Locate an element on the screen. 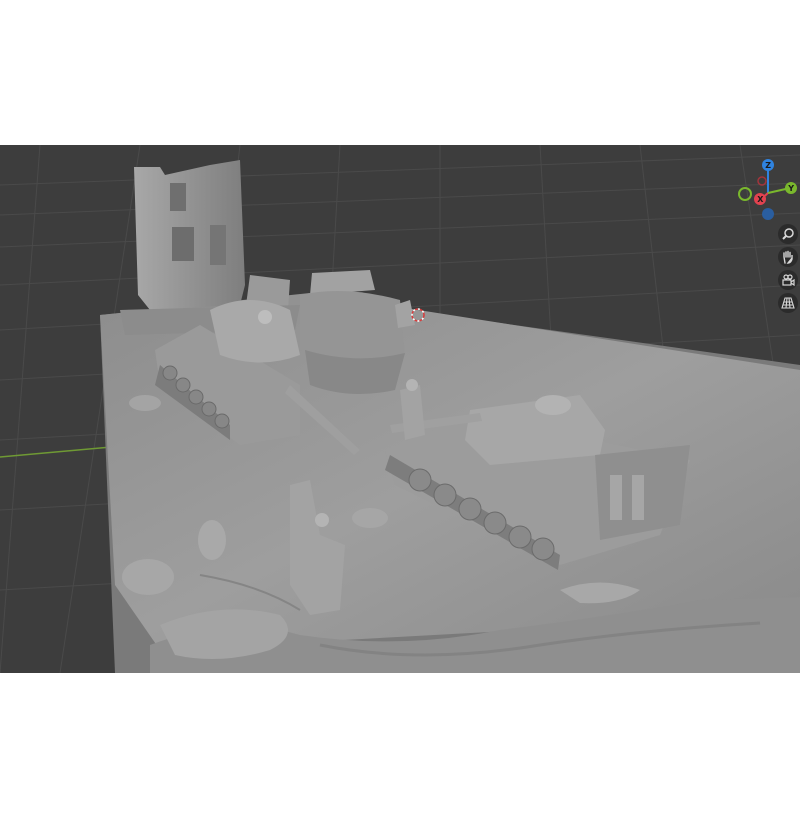 This screenshot has height=820, width=800. camera-button is located at coordinates (788, 280).